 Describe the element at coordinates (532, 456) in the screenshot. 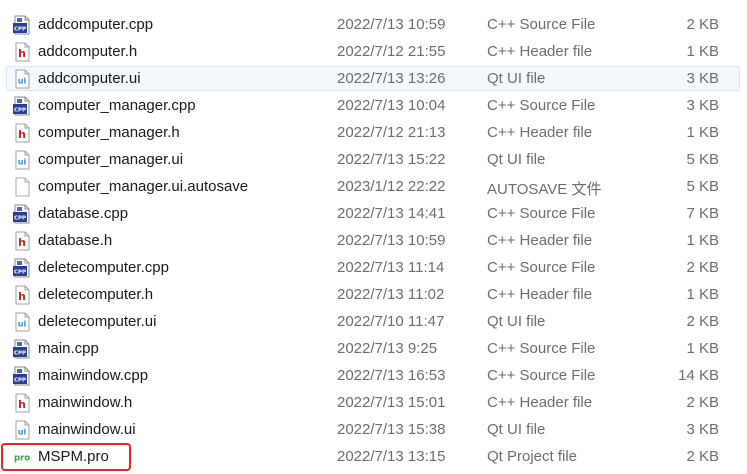

I see `file-type: Qt Project file` at that location.